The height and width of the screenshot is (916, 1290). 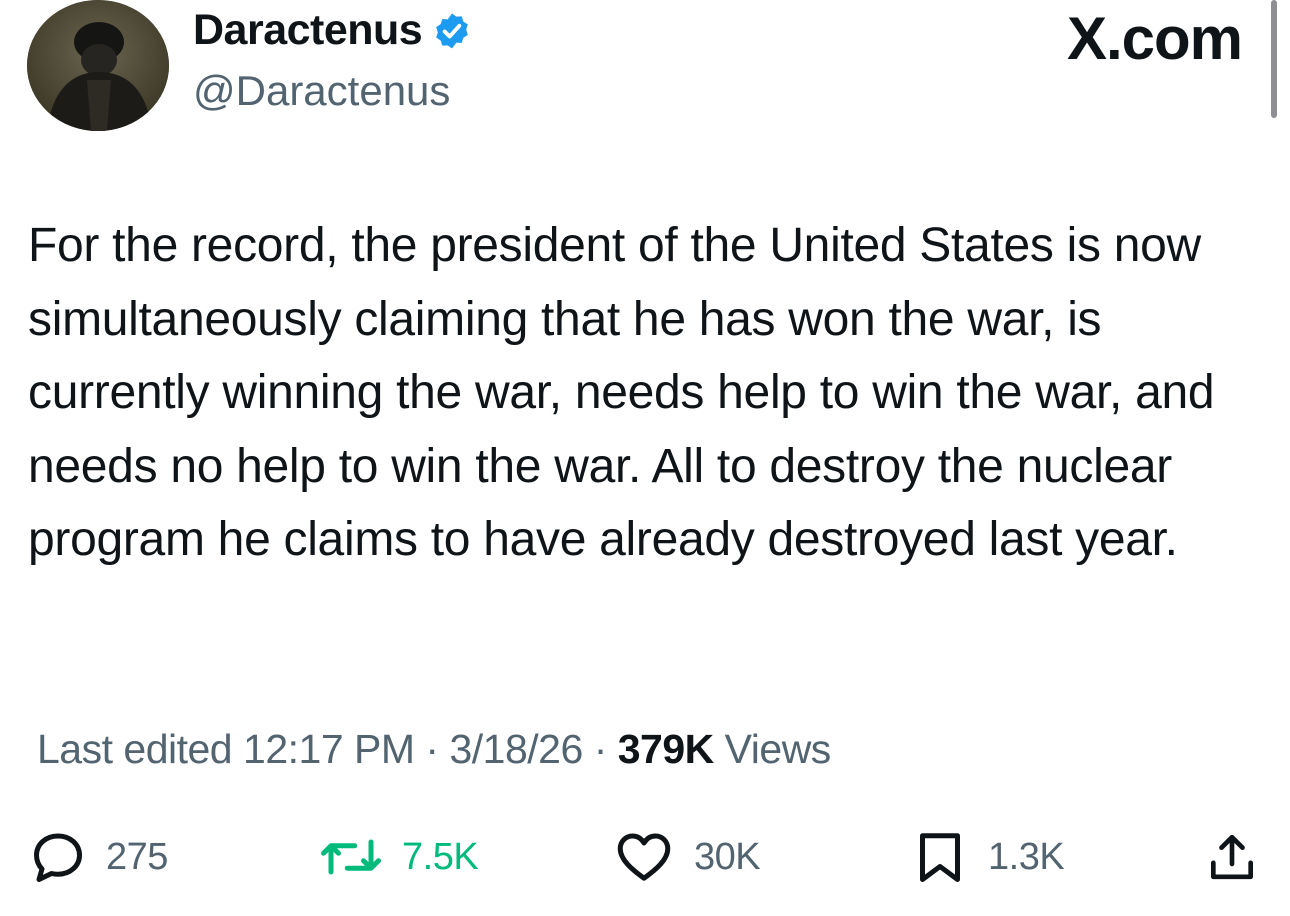 I want to click on action-bar: 275 7.5K 30K 1.3K, so click(x=645, y=857).